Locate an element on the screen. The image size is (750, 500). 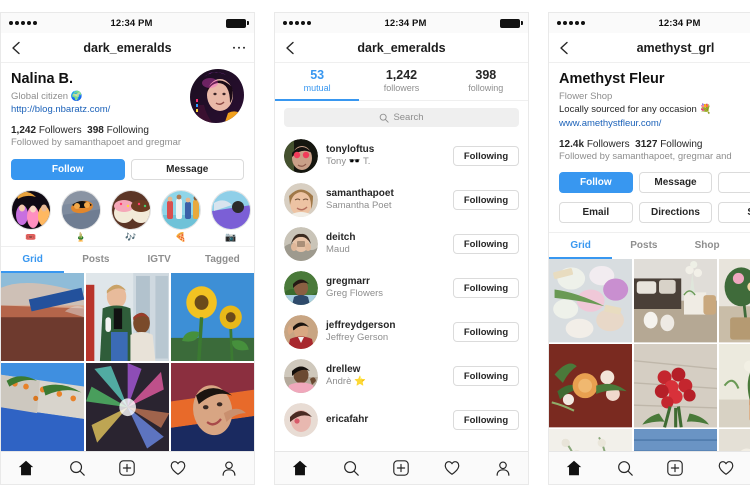
search-input: Search is located at coordinates (401, 118).